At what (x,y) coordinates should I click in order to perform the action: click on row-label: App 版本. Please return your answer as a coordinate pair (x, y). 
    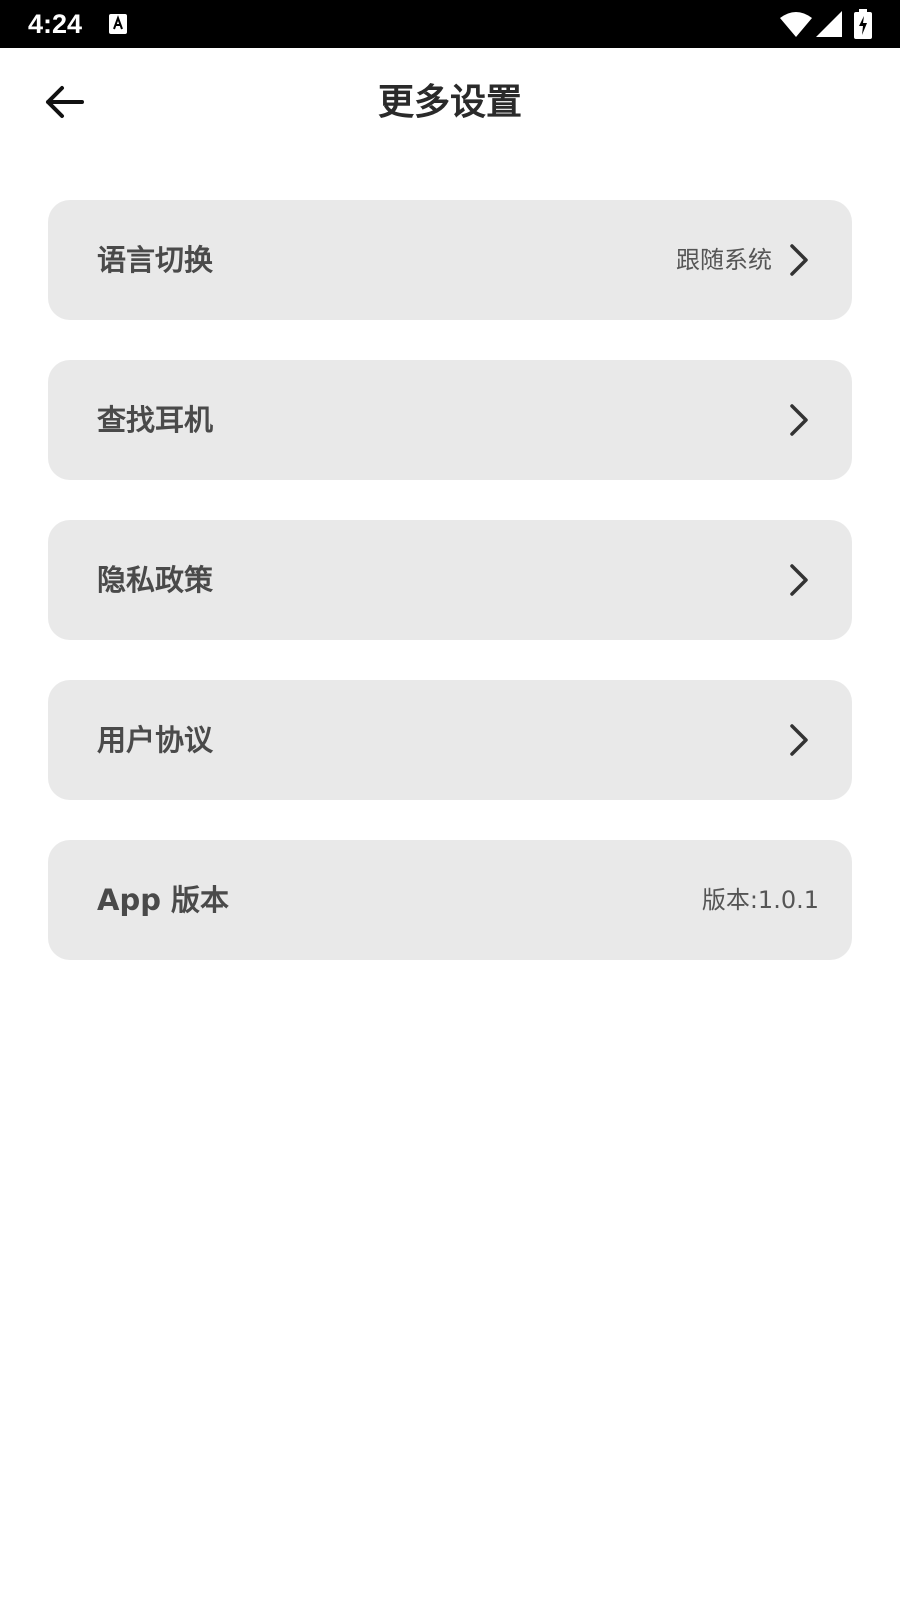
    Looking at the image, I should click on (163, 900).